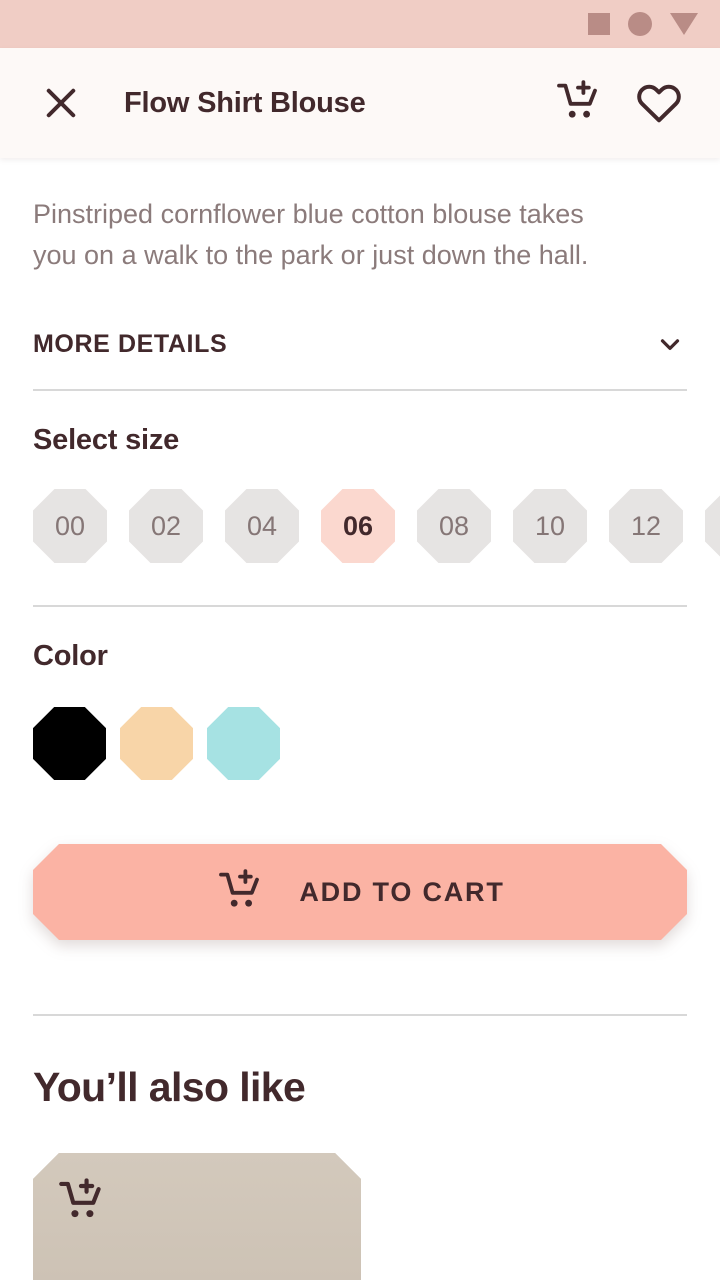  What do you see at coordinates (169, 1087) in the screenshot?
I see `recommendations-title: You’ll also like` at bounding box center [169, 1087].